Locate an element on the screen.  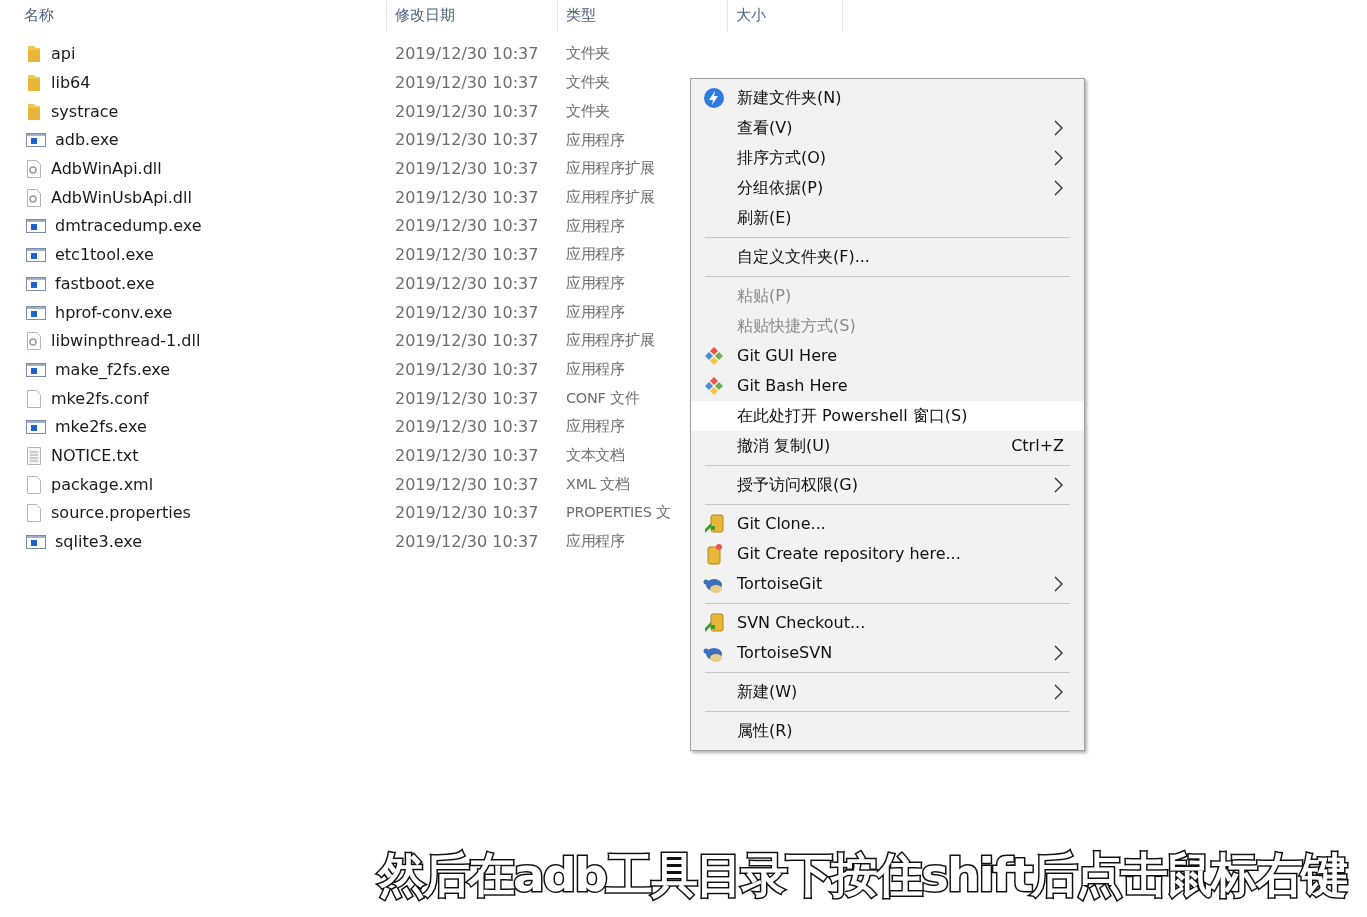
file-name: source.properties is located at coordinates (121, 513).